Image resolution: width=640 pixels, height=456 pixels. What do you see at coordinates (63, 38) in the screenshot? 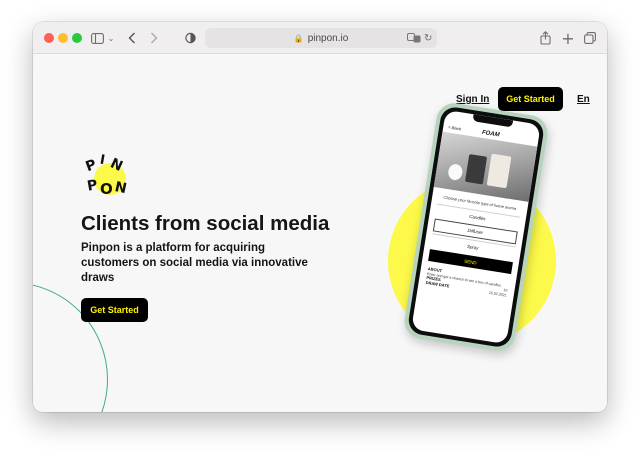
I see `minimize-window-button` at bounding box center [63, 38].